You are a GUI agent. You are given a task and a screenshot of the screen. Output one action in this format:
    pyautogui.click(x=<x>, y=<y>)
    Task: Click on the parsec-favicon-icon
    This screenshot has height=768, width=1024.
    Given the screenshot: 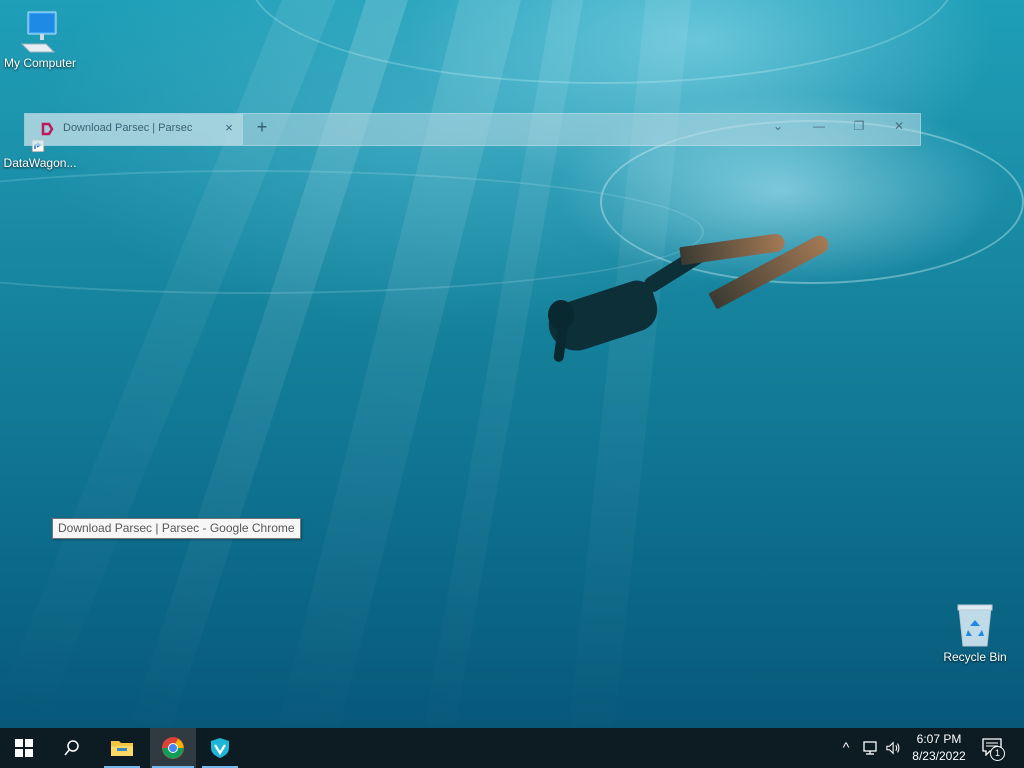 What is the action you would take?
    pyautogui.click(x=47, y=129)
    